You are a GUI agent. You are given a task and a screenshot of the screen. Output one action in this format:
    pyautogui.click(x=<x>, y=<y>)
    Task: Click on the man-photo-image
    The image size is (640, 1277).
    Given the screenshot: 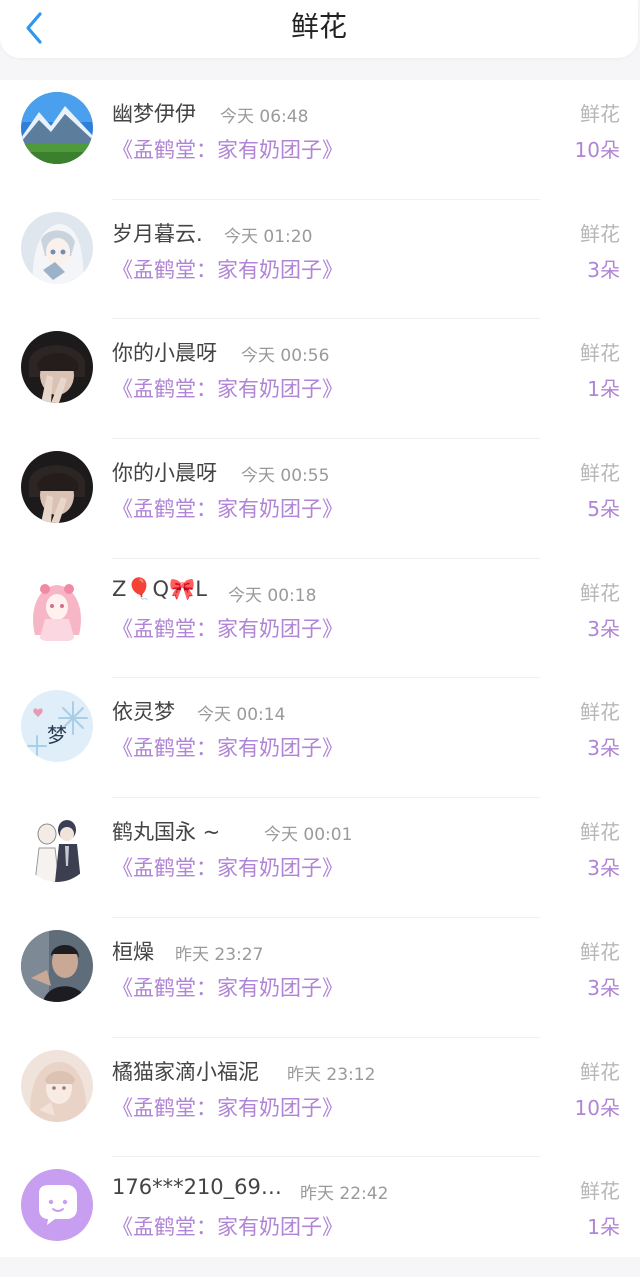 What is the action you would take?
    pyautogui.click(x=57, y=965)
    